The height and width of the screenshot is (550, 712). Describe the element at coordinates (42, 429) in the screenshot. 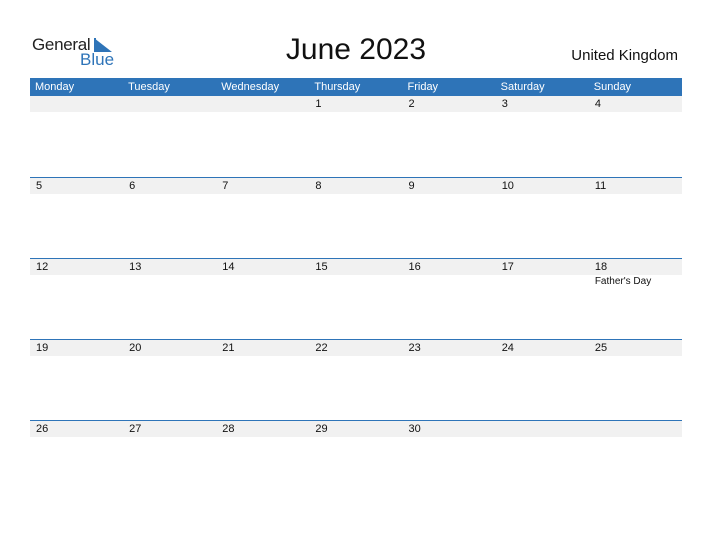

I see `day-number: 26` at that location.